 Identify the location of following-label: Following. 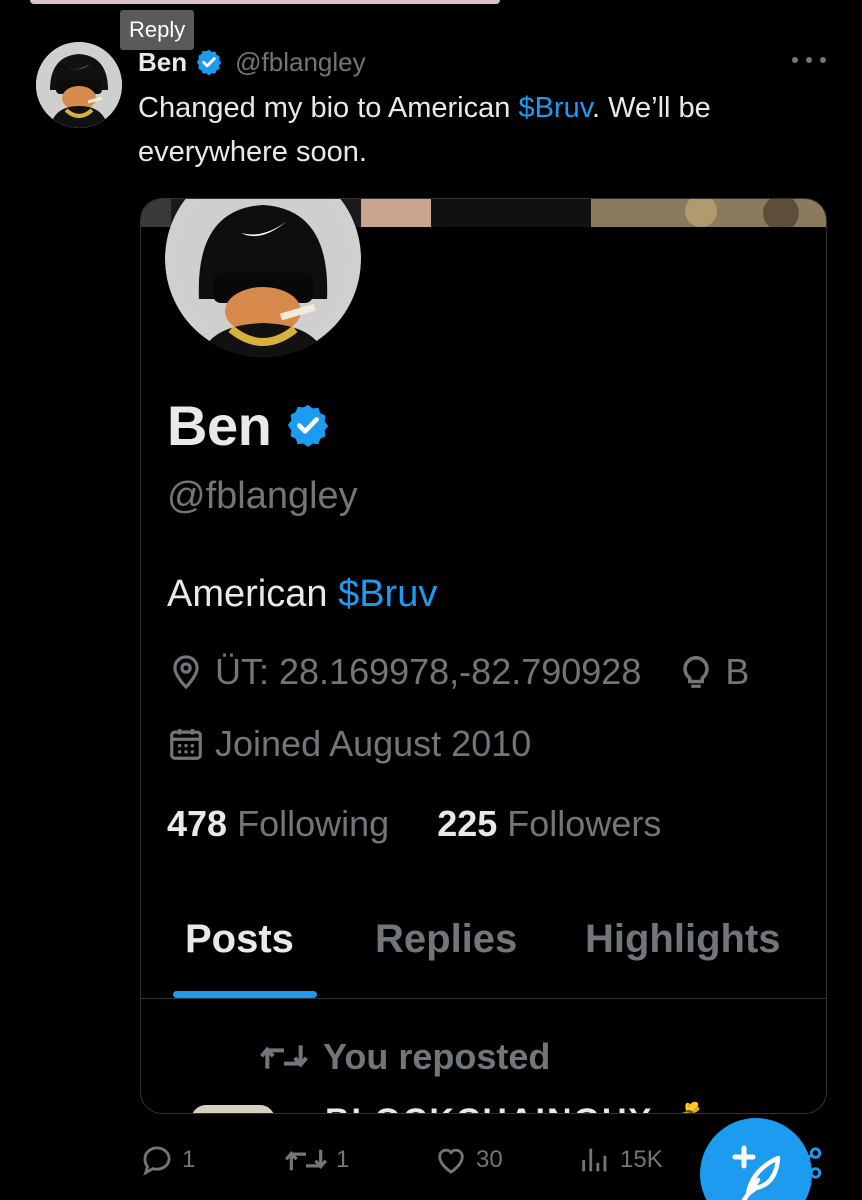
(313, 823).